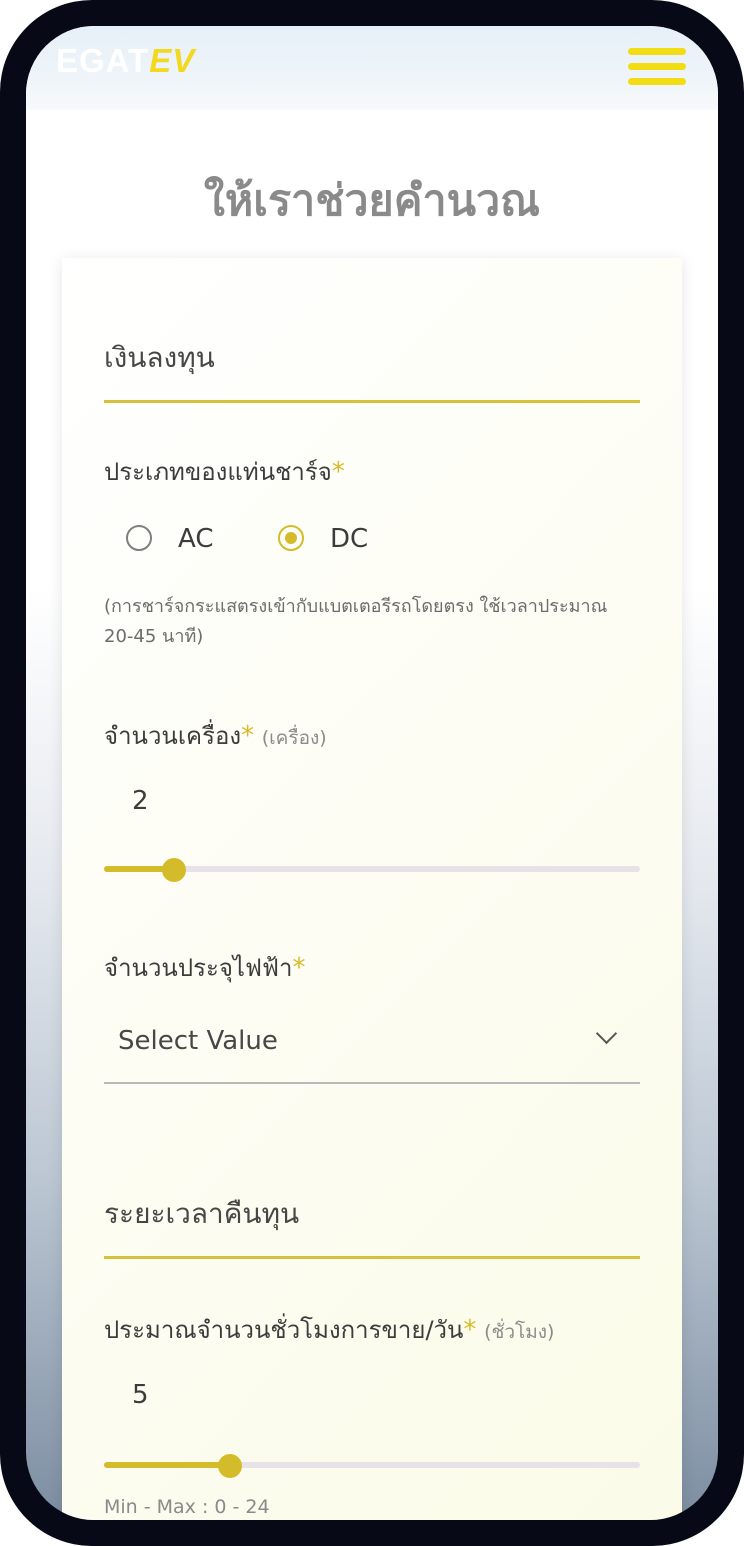  I want to click on power-rating-select: Select Value, so click(372, 1050).